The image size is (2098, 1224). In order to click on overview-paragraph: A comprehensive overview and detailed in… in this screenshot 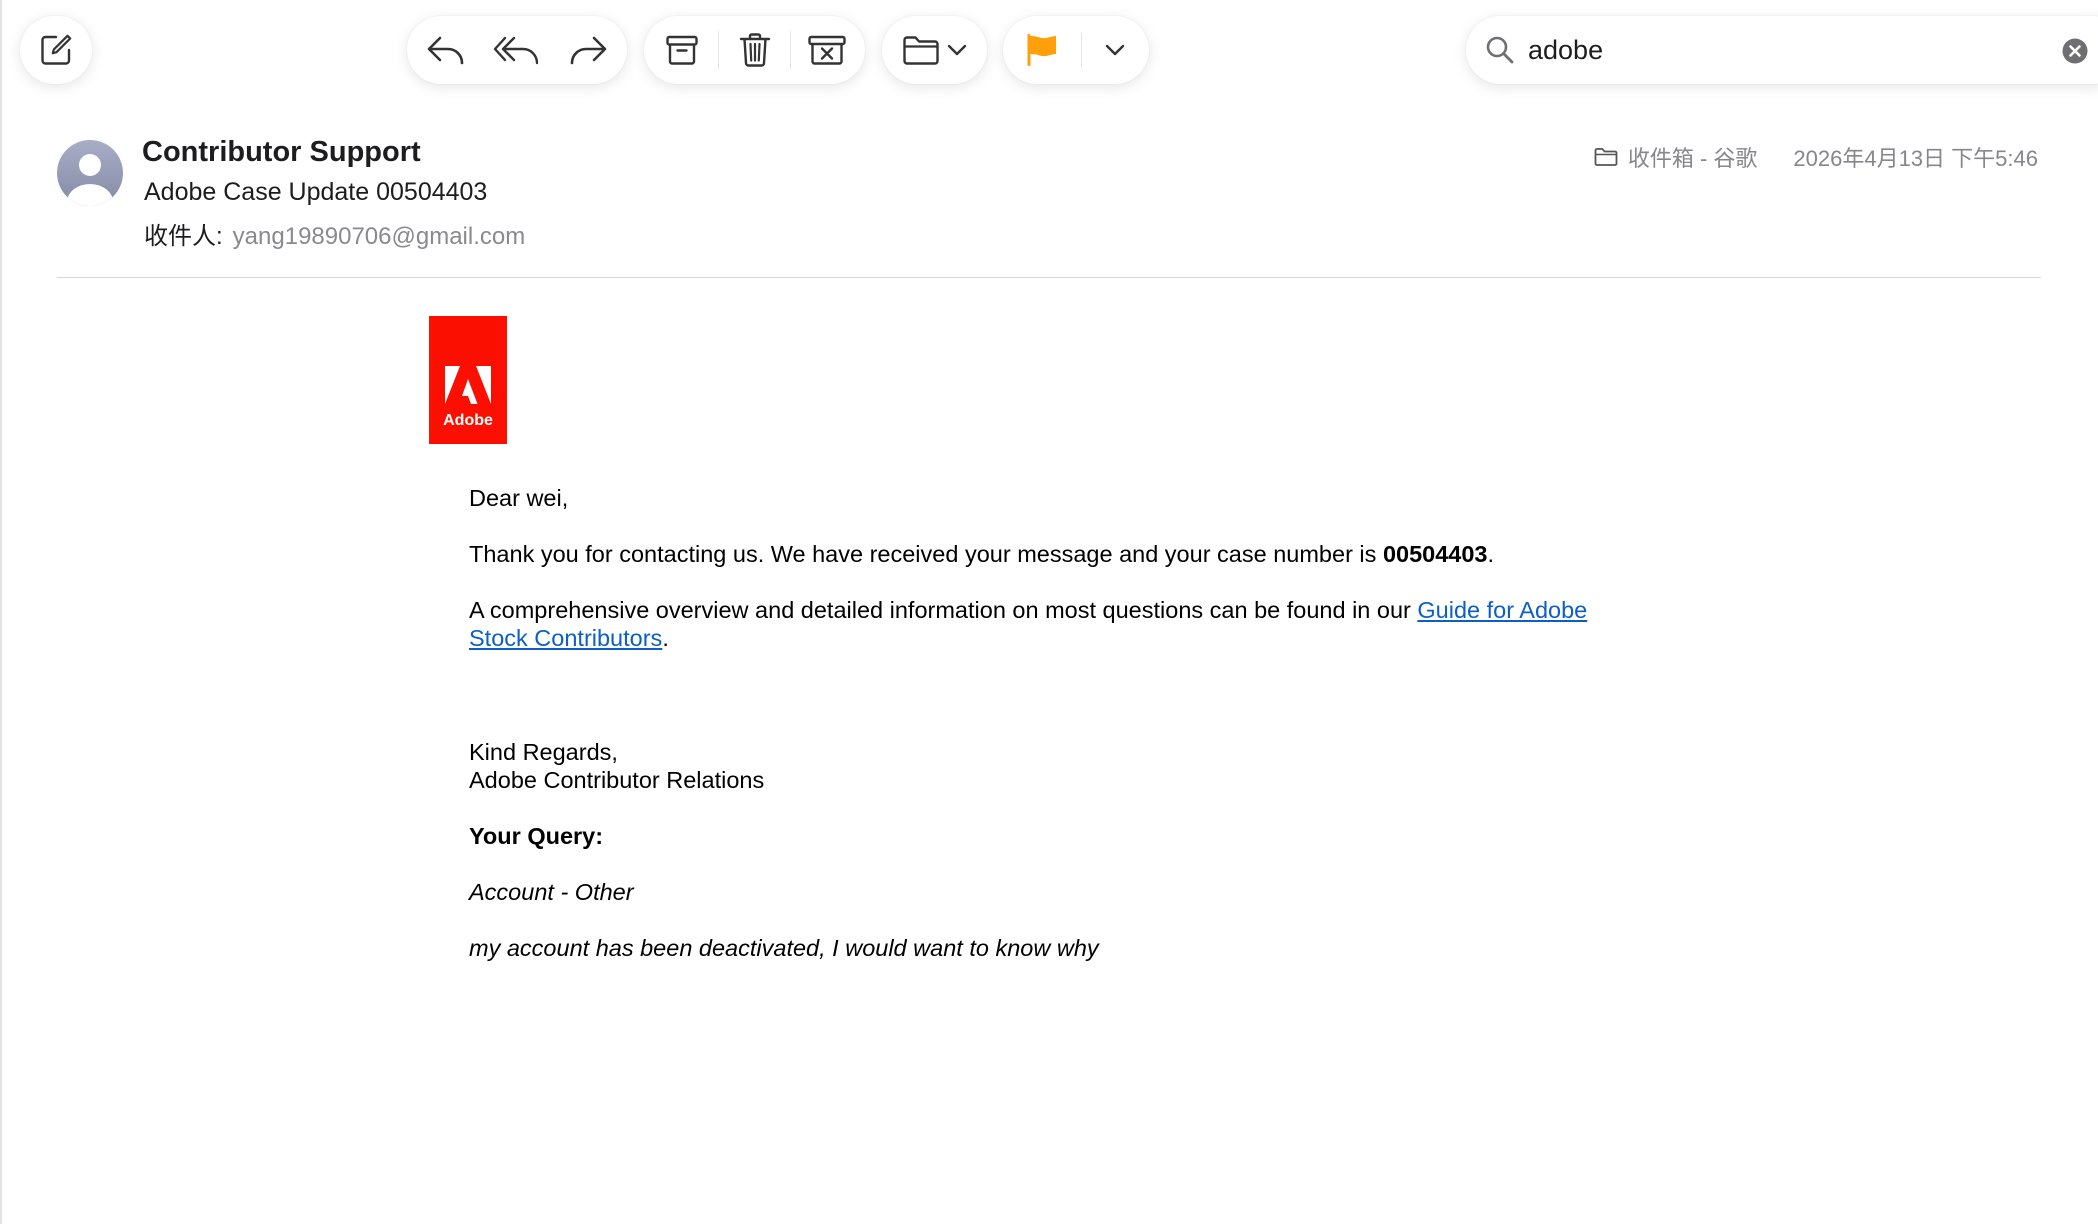, I will do `click(1059, 624)`.